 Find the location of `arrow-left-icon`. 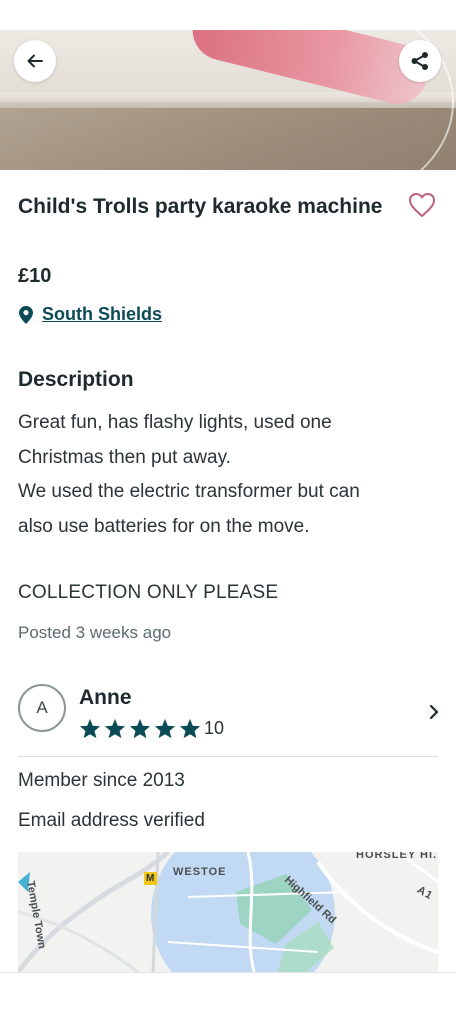

arrow-left-icon is located at coordinates (35, 61).